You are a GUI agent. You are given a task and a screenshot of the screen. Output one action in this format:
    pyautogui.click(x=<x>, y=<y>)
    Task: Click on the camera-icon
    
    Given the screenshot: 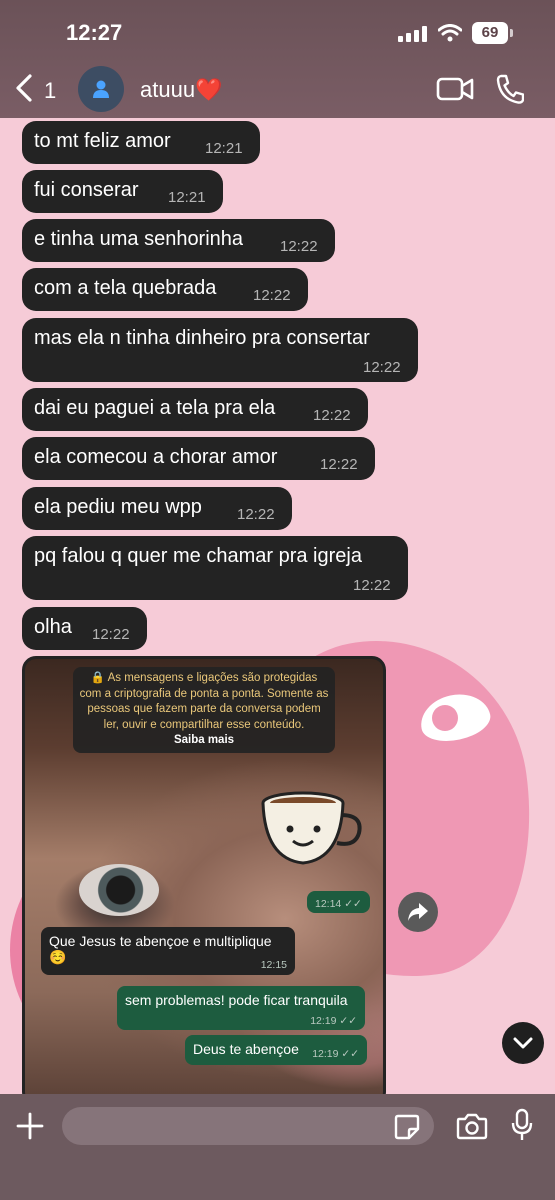 What is the action you would take?
    pyautogui.click(x=472, y=1126)
    